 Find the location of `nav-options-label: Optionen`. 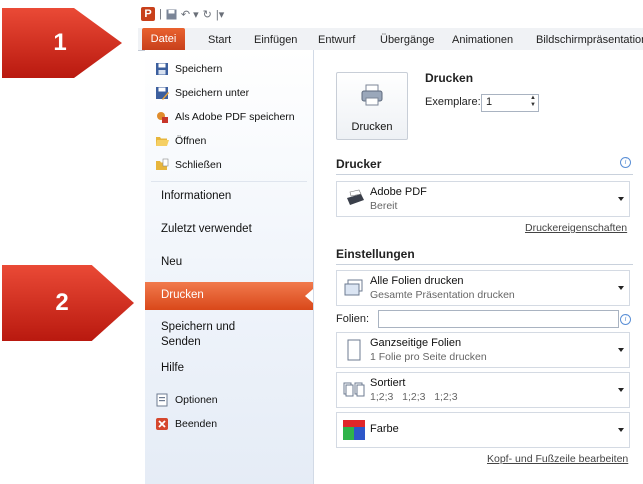

nav-options-label: Optionen is located at coordinates (196, 400).